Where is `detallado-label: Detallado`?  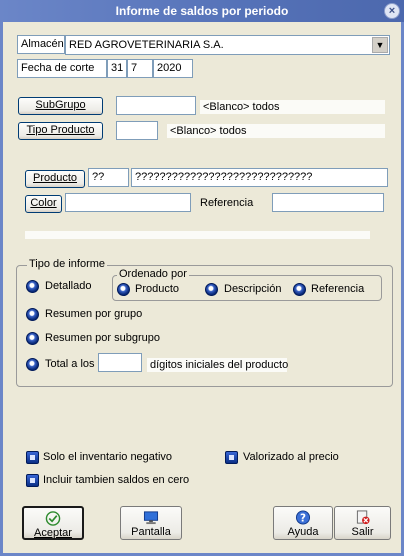
detallado-label: Detallado is located at coordinates (68, 286).